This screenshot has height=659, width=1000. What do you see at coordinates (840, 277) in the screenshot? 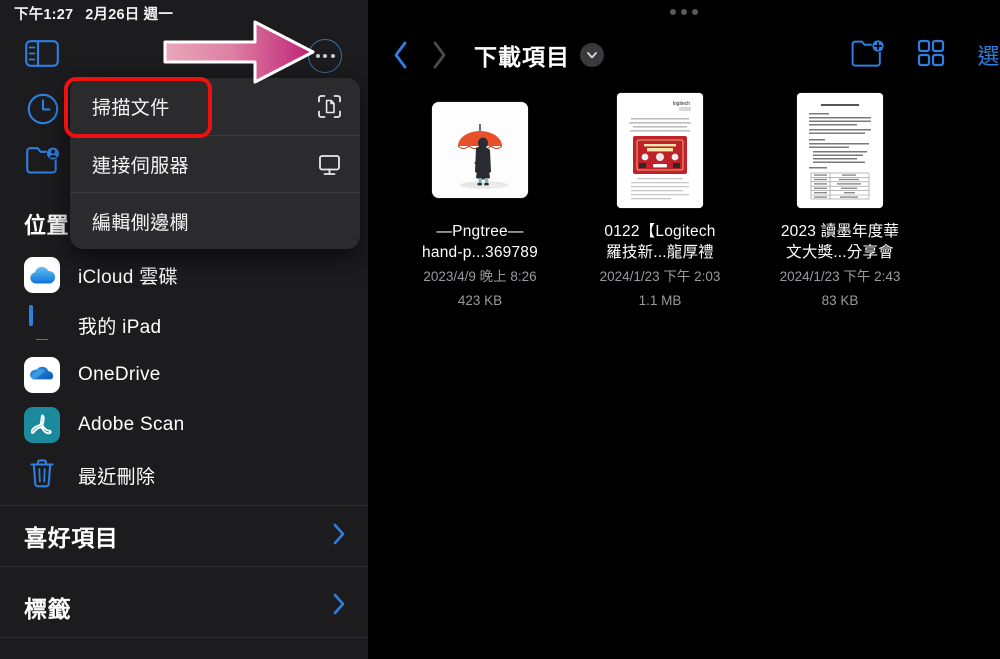
I see `file-date: 2024/1/23 下午 2:43` at bounding box center [840, 277].